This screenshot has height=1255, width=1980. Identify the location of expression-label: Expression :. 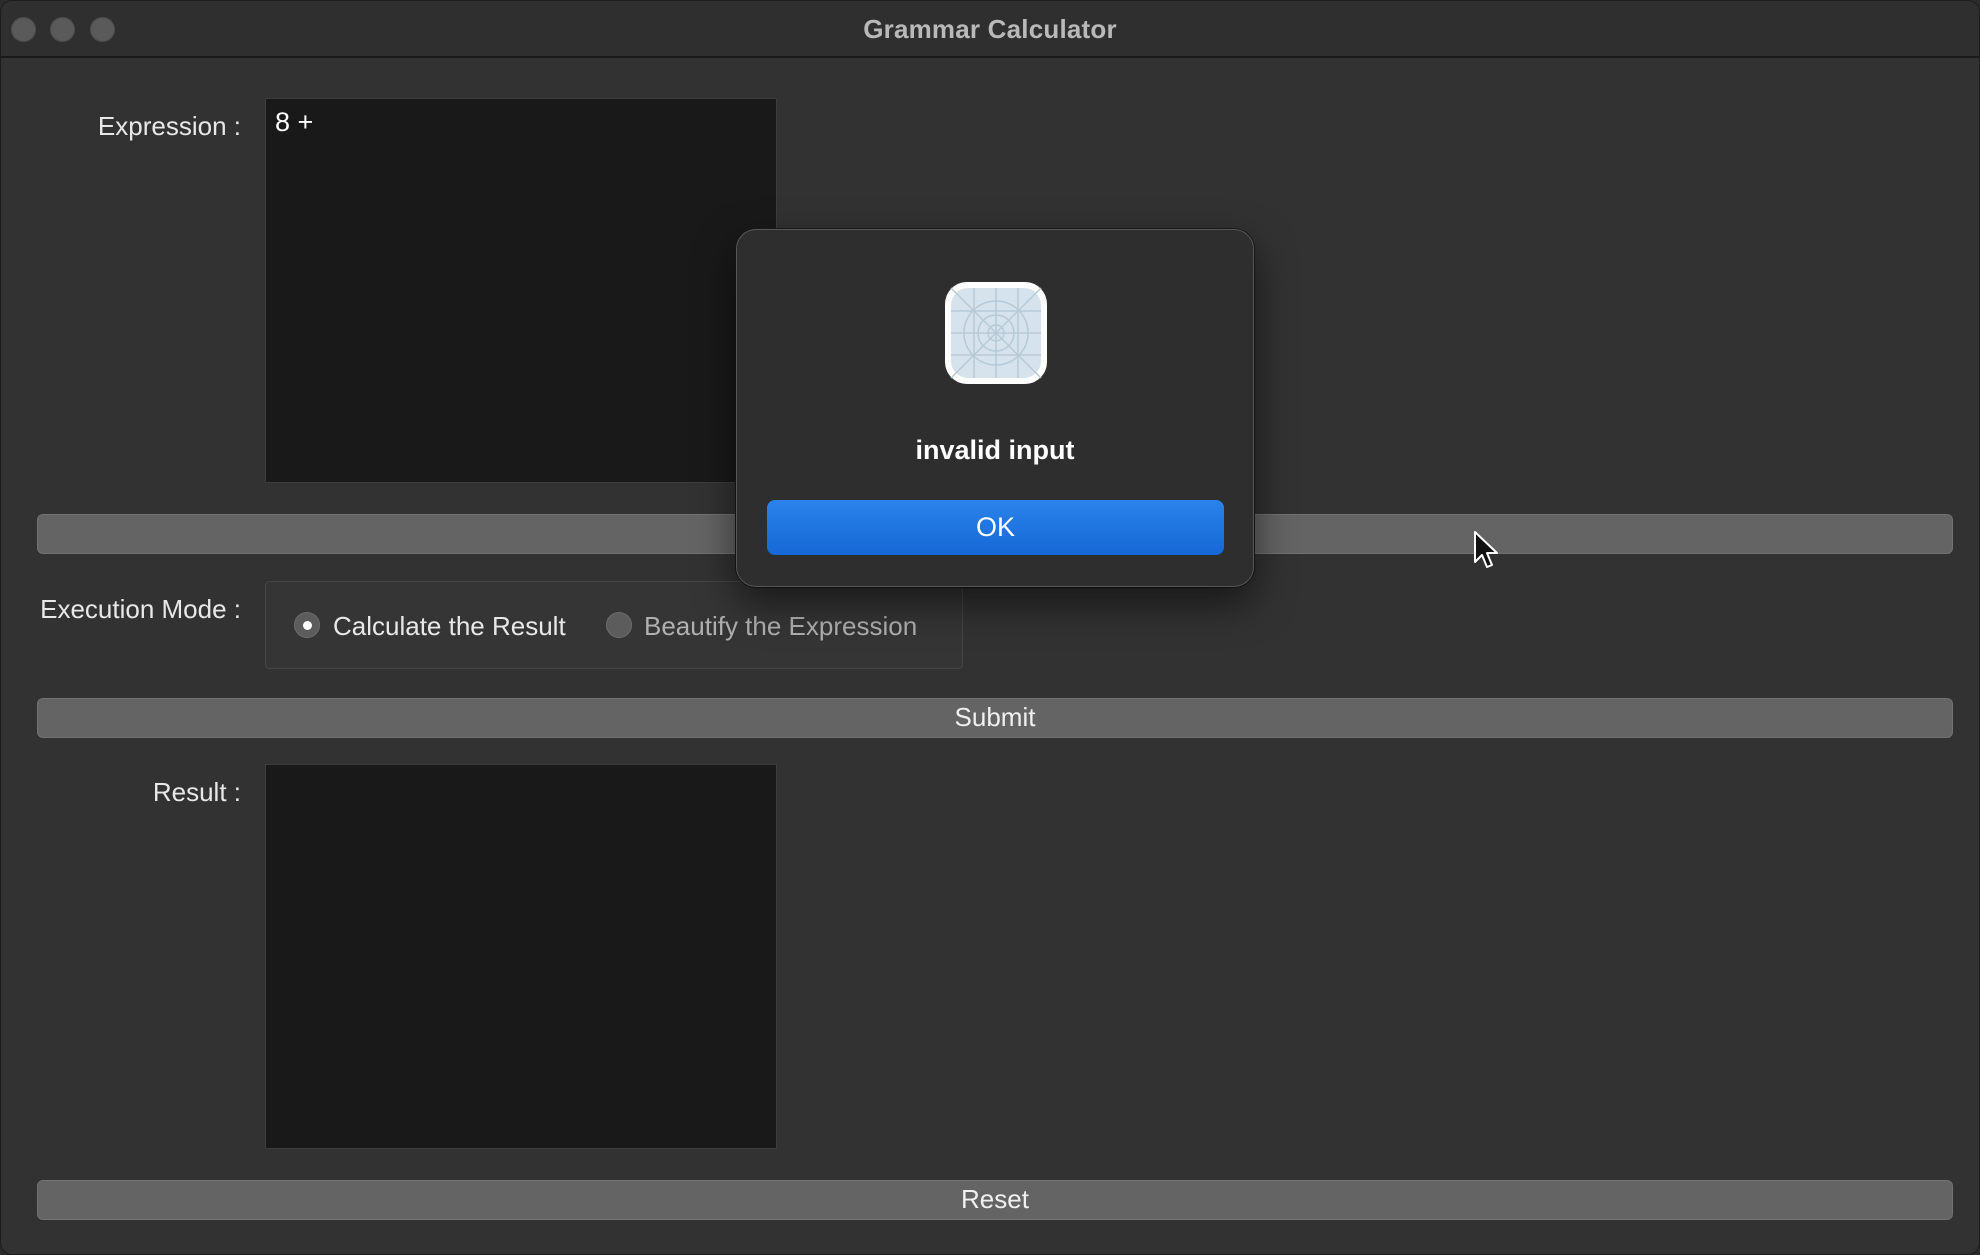
(169, 126).